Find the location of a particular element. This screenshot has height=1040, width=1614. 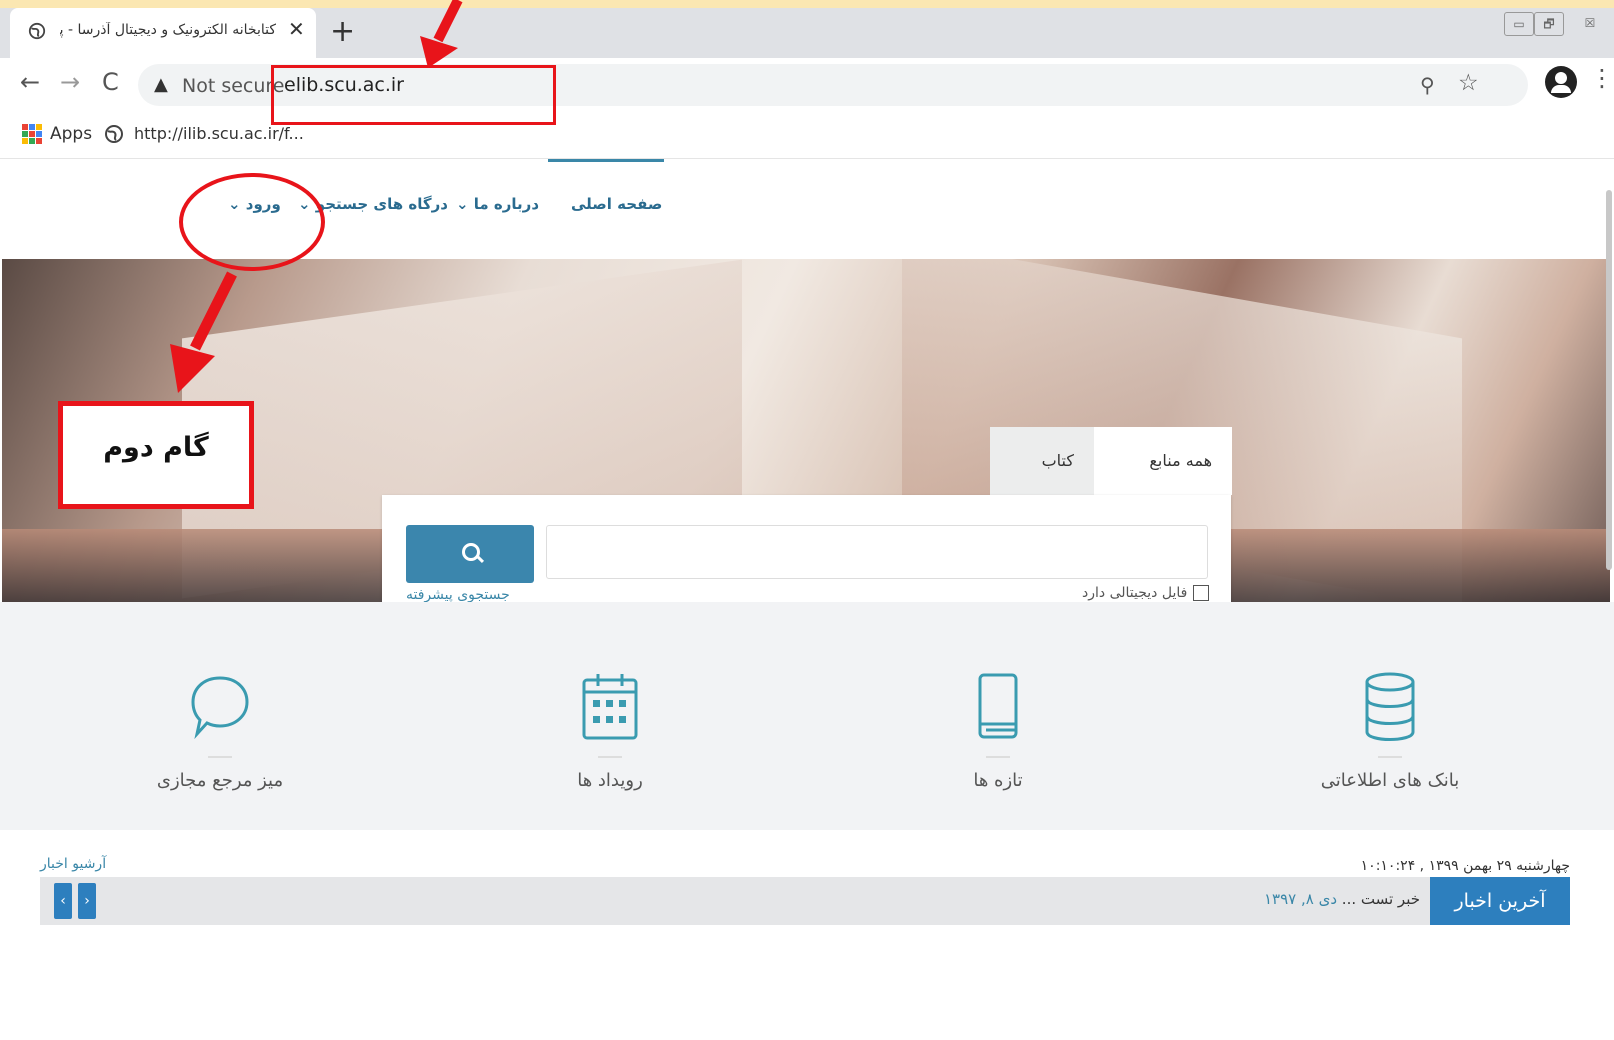

step-label-text: گام دوم is located at coordinates (156, 447).